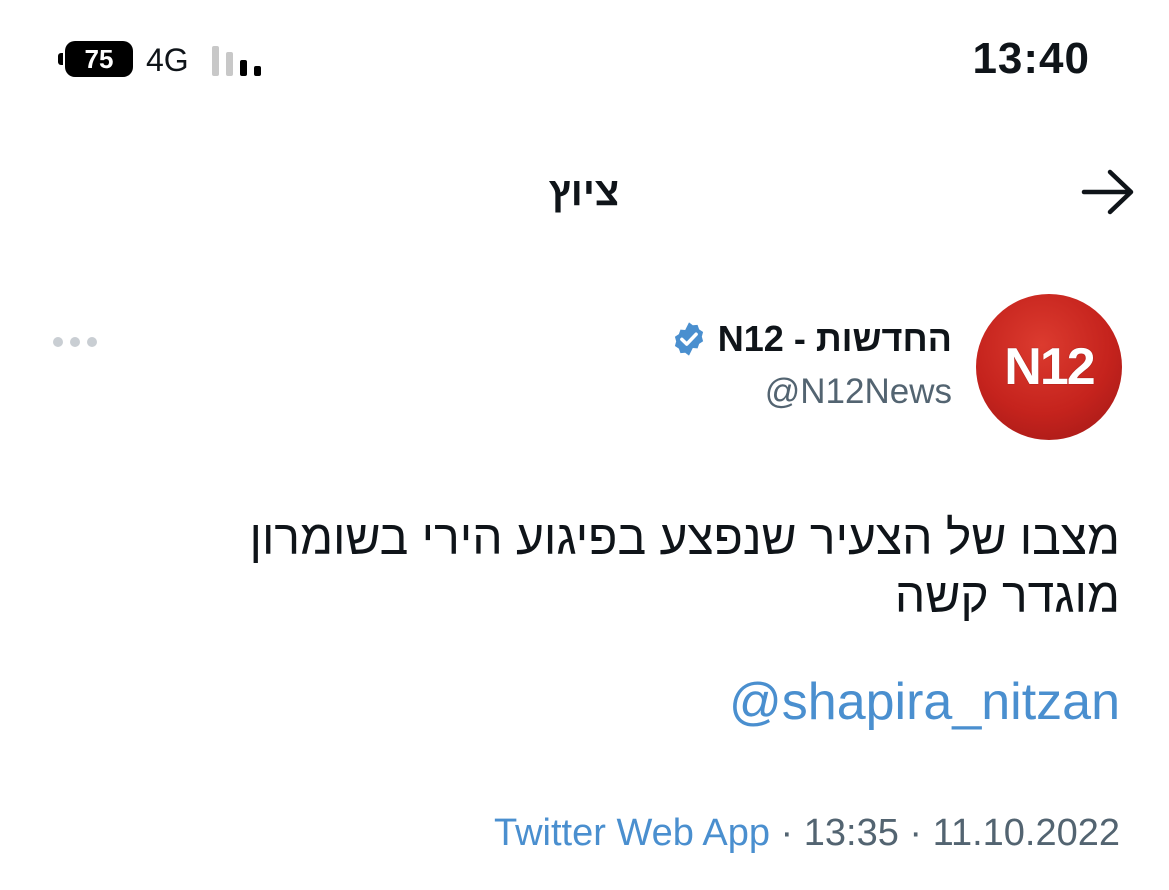  Describe the element at coordinates (1007, 596) in the screenshot. I see `tweet-text-line: מוגדר קשה` at that location.